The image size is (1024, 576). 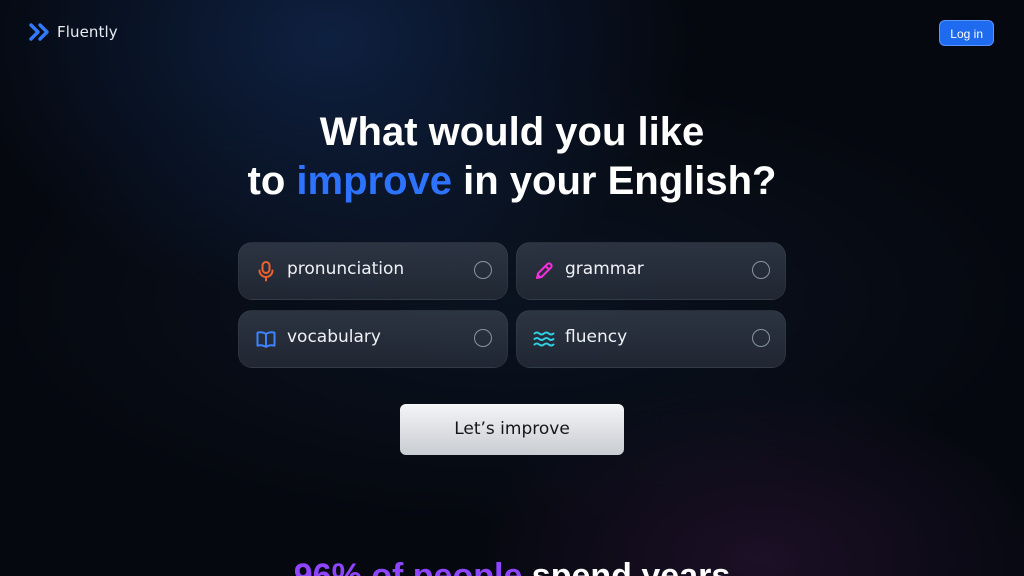 I want to click on option-label: grammar, so click(x=604, y=269).